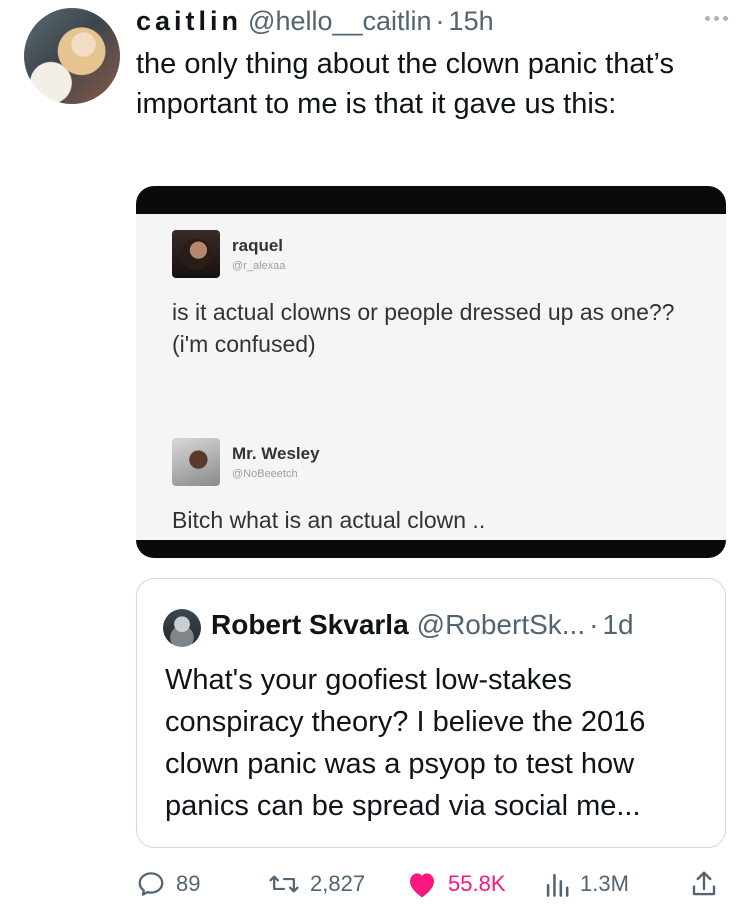 The width and height of the screenshot is (750, 918). What do you see at coordinates (196, 462) in the screenshot?
I see `embedded-avatar-wesley` at bounding box center [196, 462].